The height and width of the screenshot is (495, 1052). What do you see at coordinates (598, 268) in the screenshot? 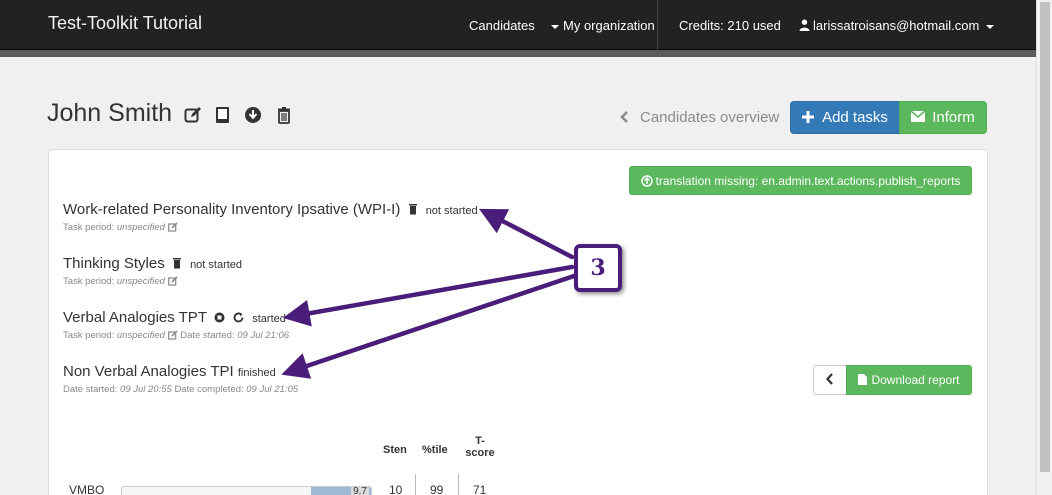
I see `annotation-number-badge: 3` at bounding box center [598, 268].